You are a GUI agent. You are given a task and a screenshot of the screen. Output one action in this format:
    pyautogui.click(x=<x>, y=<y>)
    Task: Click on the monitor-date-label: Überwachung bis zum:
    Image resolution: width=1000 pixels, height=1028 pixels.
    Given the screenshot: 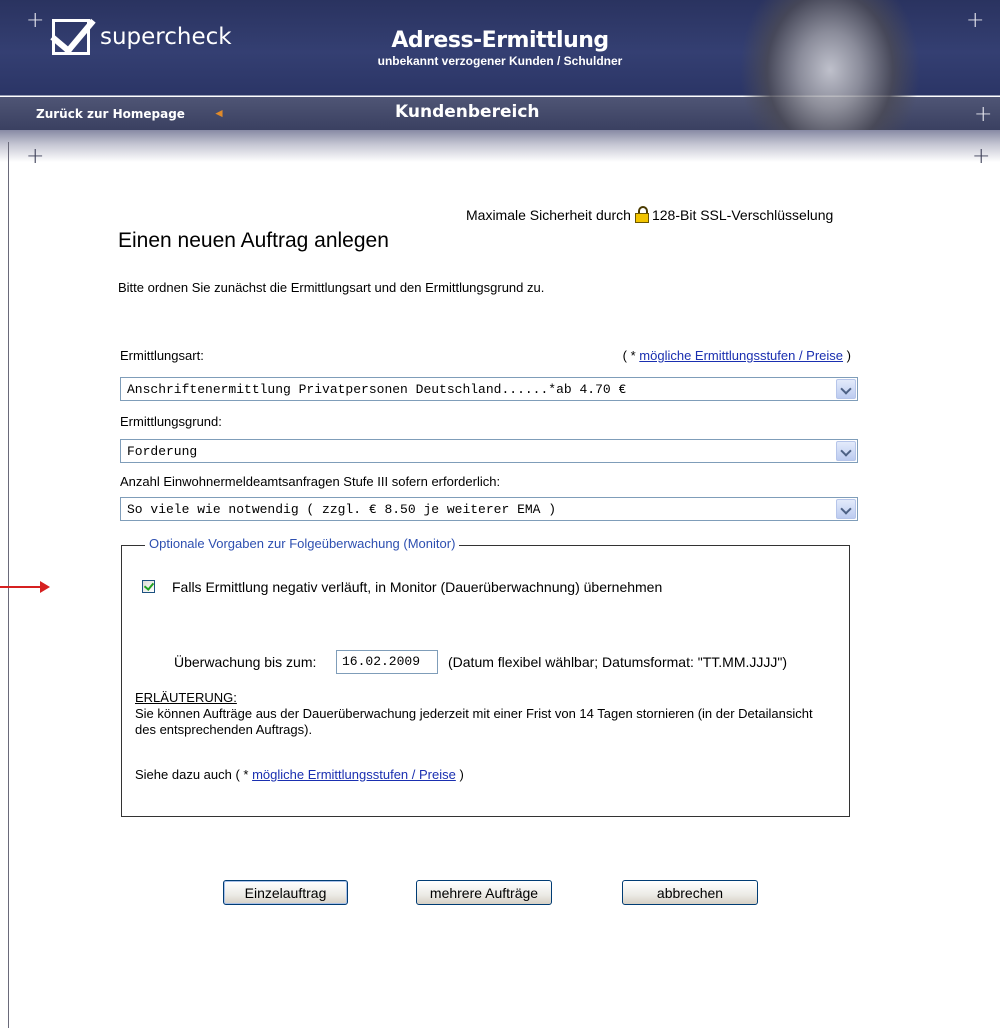 What is the action you would take?
    pyautogui.click(x=245, y=662)
    